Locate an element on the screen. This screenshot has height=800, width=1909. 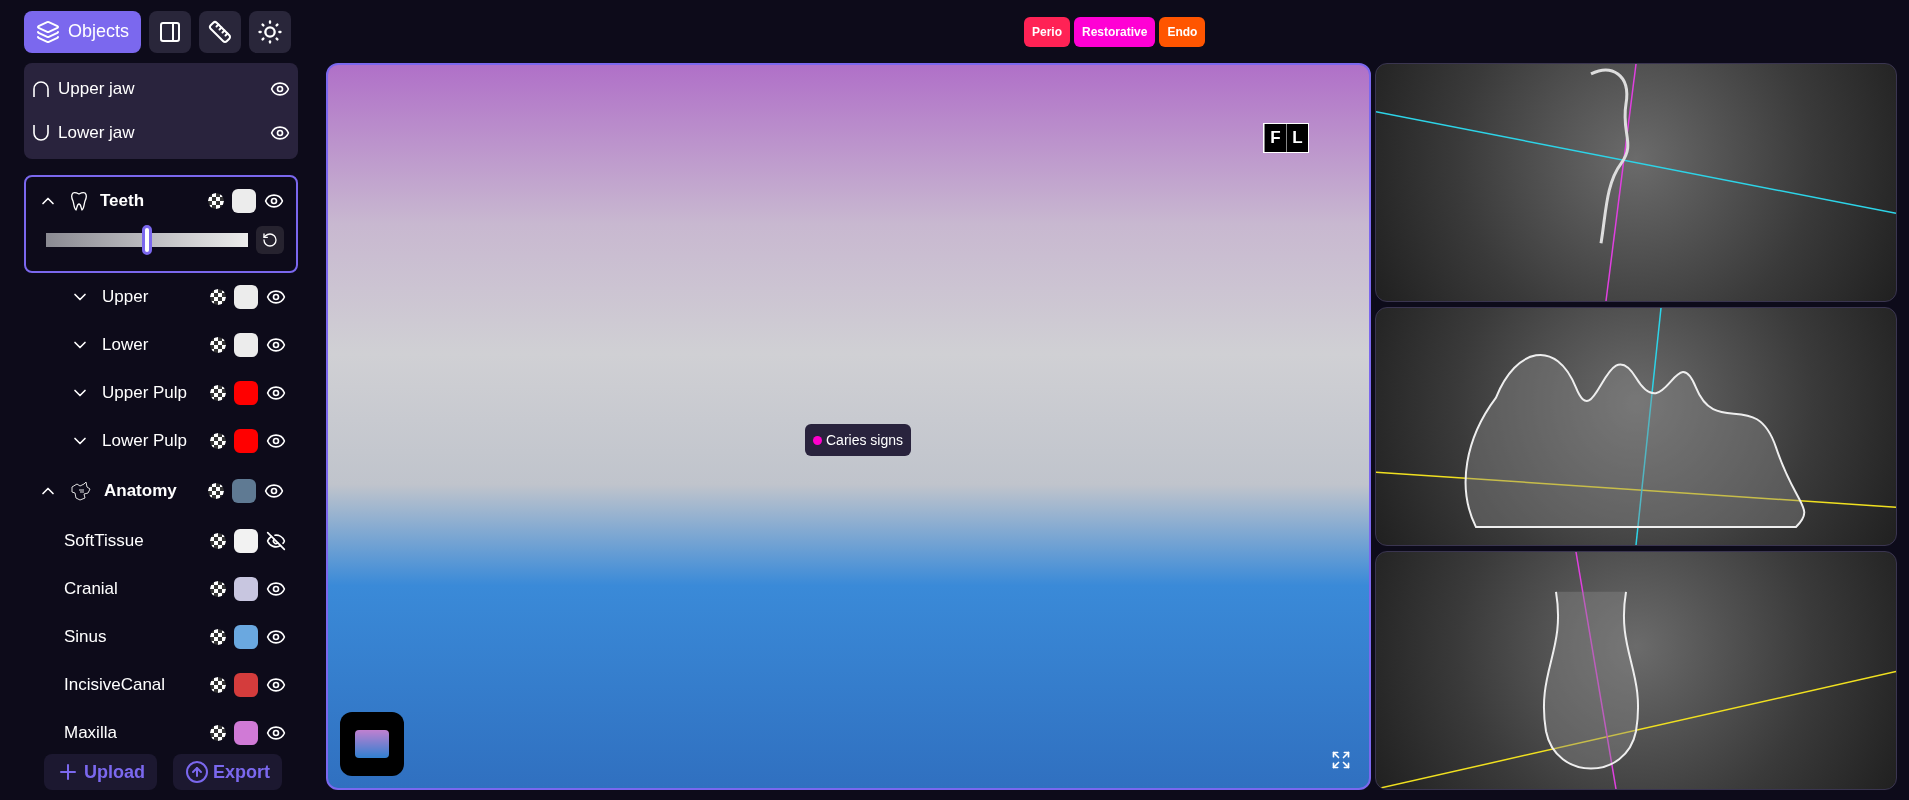
eye-off-icon is located at coordinates (276, 541).